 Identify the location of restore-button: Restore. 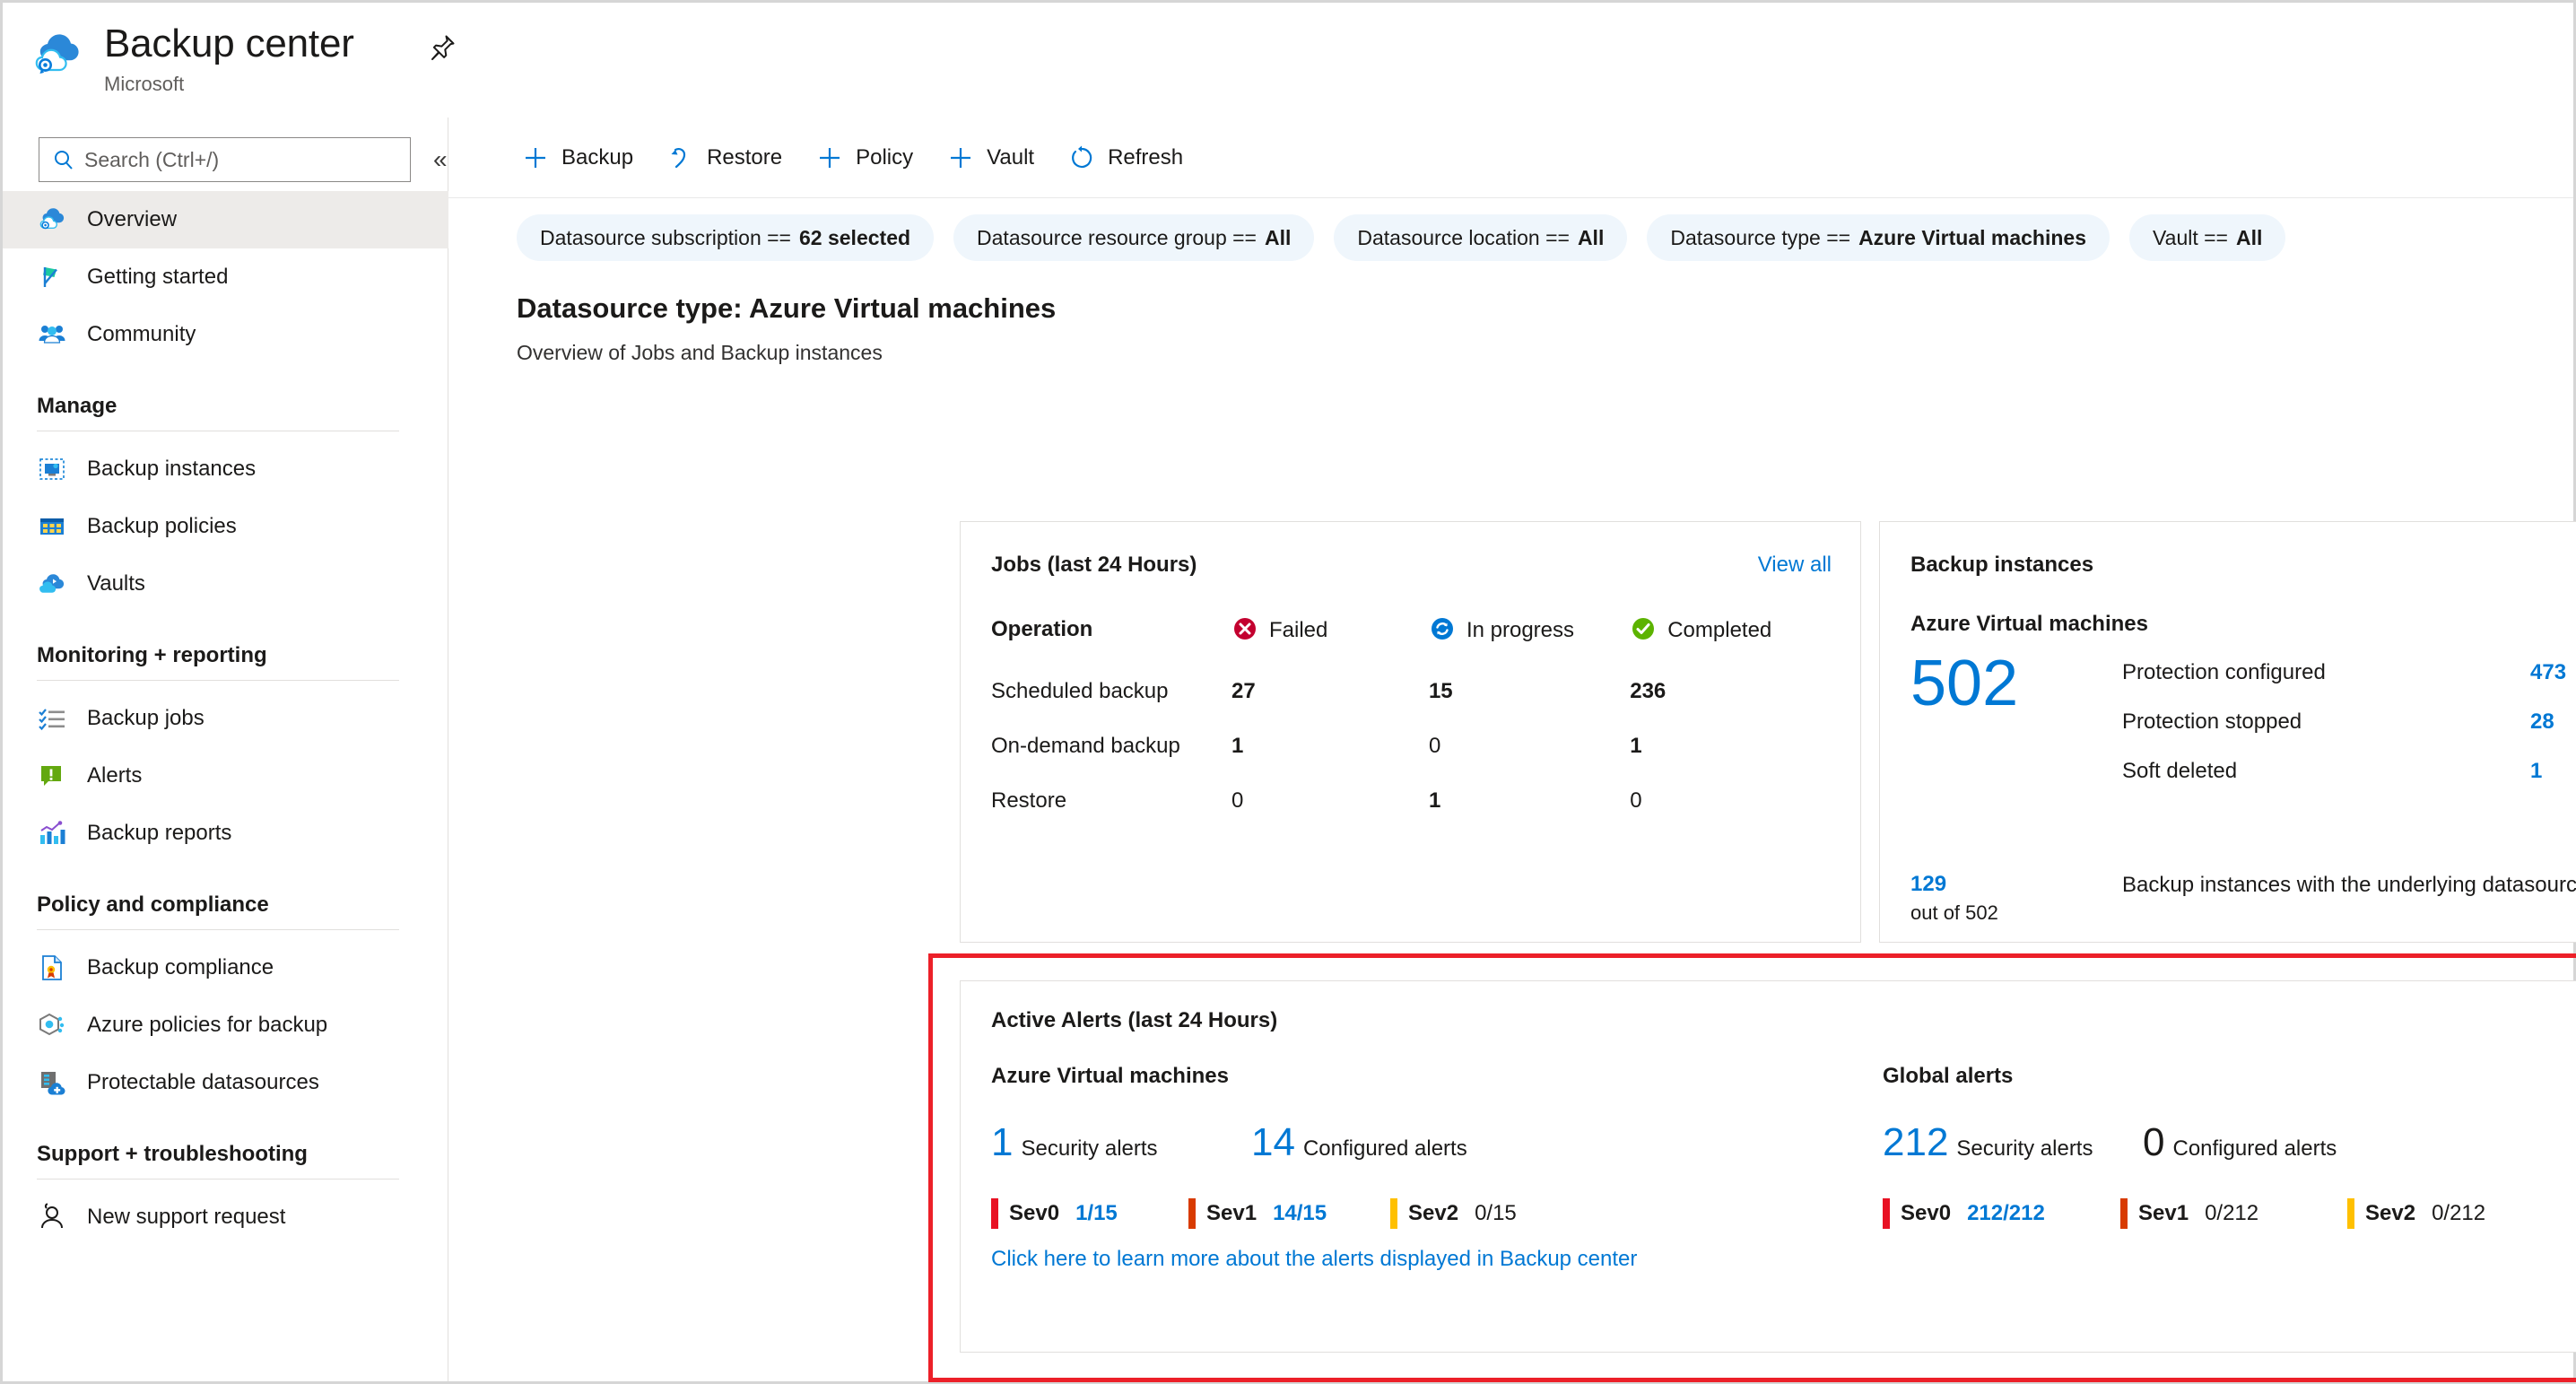
(724, 158).